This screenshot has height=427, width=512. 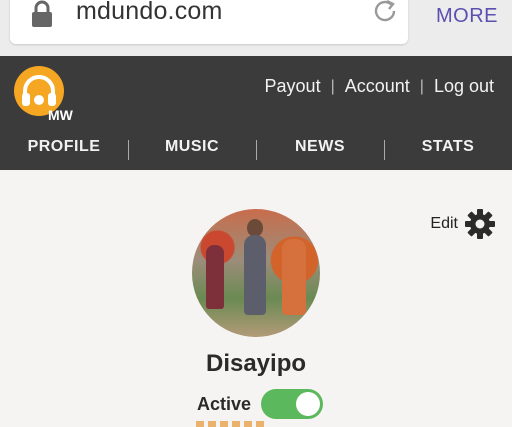 I want to click on nav-profile: PROFILE, so click(x=64, y=147).